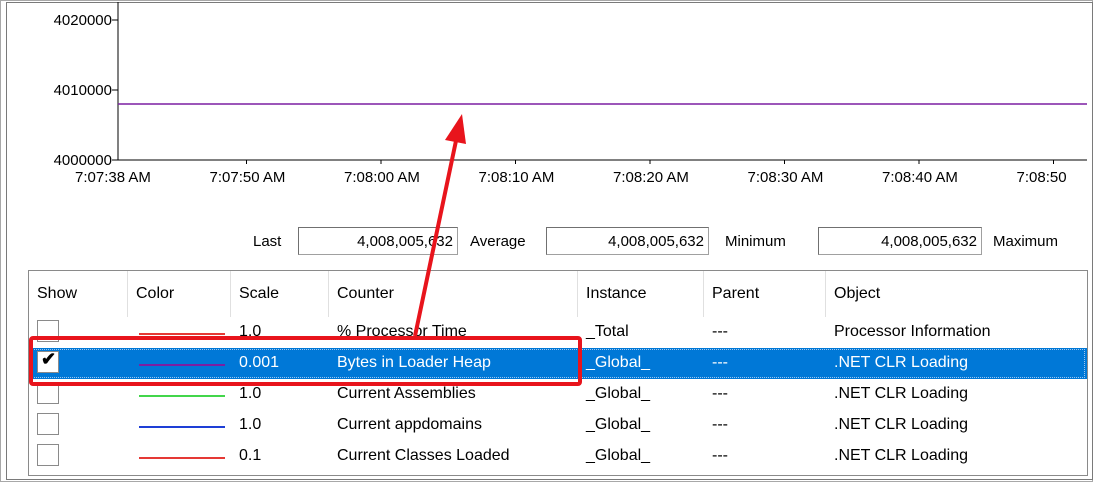  What do you see at coordinates (920, 177) in the screenshot?
I see `x-tick-label: 7:08:40 AM` at bounding box center [920, 177].